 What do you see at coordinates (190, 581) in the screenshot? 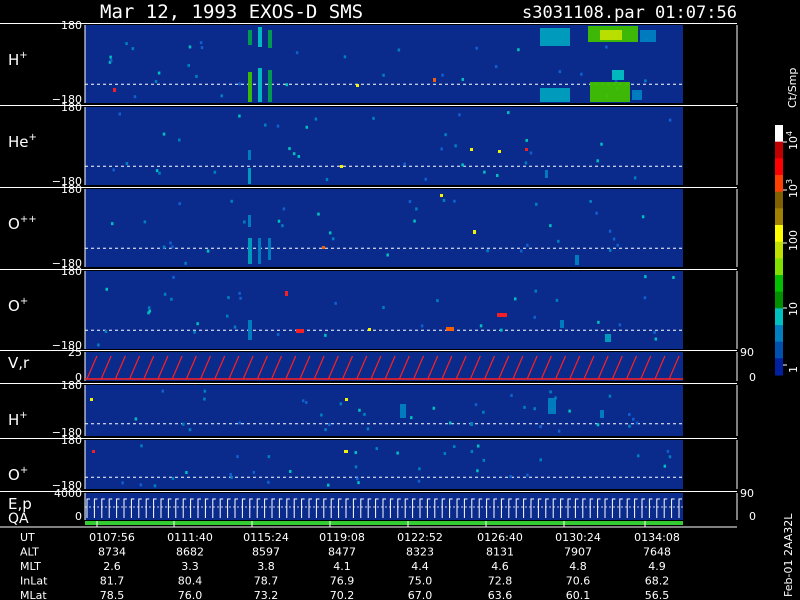
I see `table-cell: 80.4` at bounding box center [190, 581].